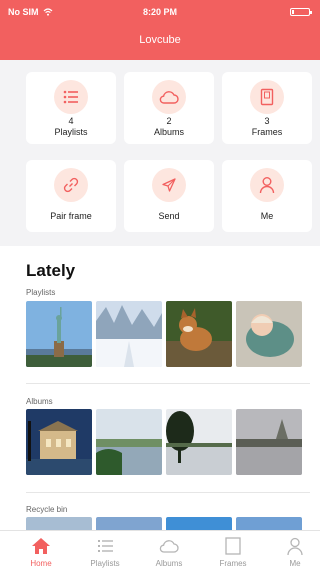 The width and height of the screenshot is (320, 570). What do you see at coordinates (129, 334) in the screenshot?
I see `thumbnail-snow` at bounding box center [129, 334].